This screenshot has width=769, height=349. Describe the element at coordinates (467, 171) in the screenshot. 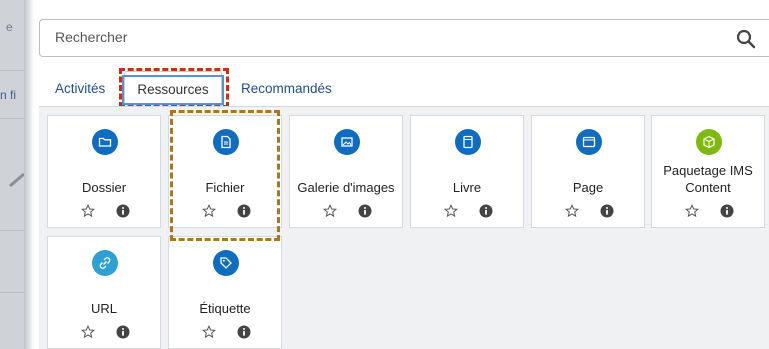

I see `module-card-livre: Livre` at that location.